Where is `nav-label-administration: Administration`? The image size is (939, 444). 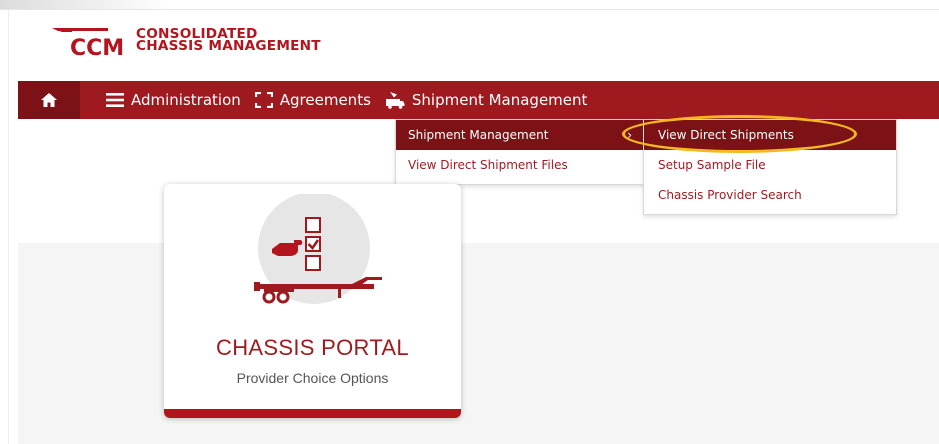 nav-label-administration: Administration is located at coordinates (186, 100).